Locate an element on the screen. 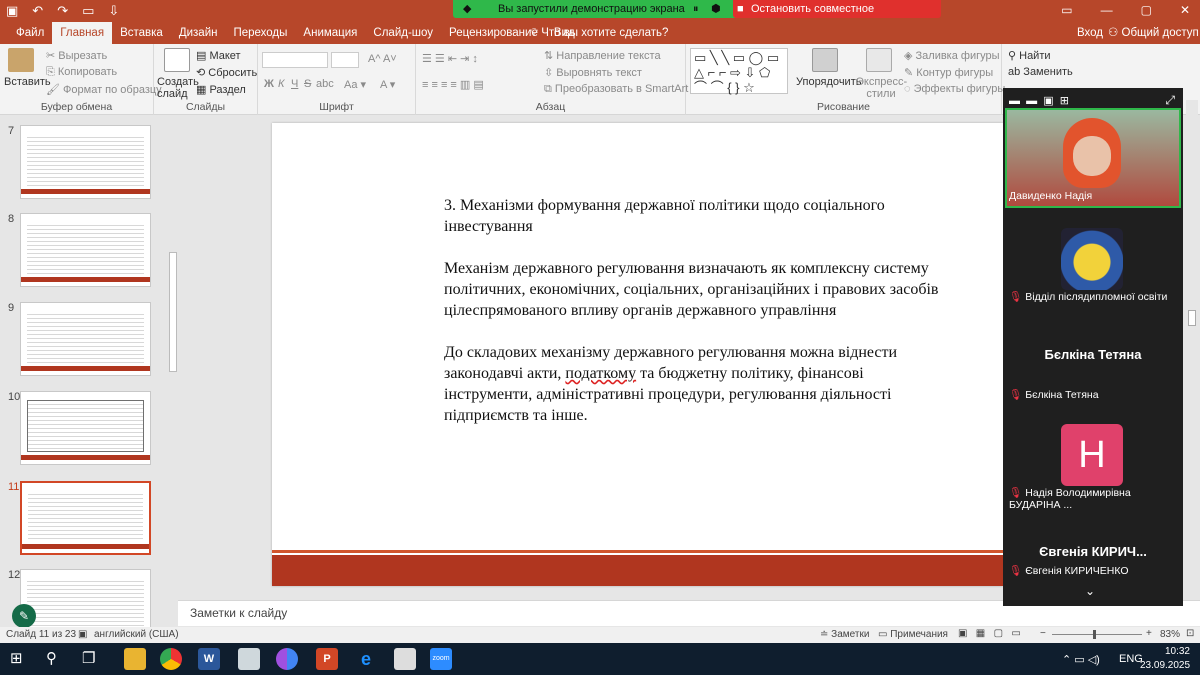  reset-button: ⟲ Сбросить is located at coordinates (226, 72).